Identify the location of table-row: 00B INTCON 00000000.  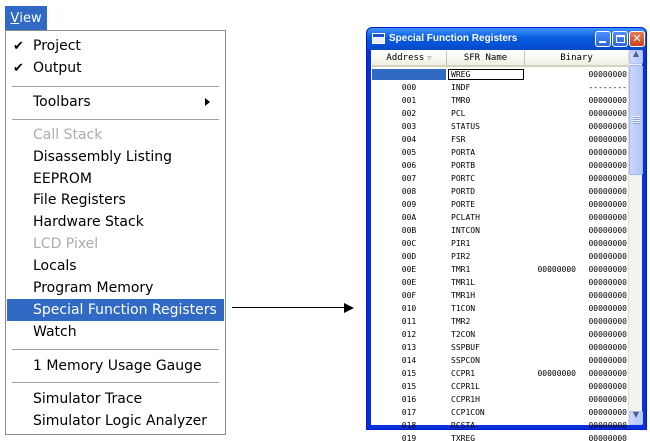
(500, 230).